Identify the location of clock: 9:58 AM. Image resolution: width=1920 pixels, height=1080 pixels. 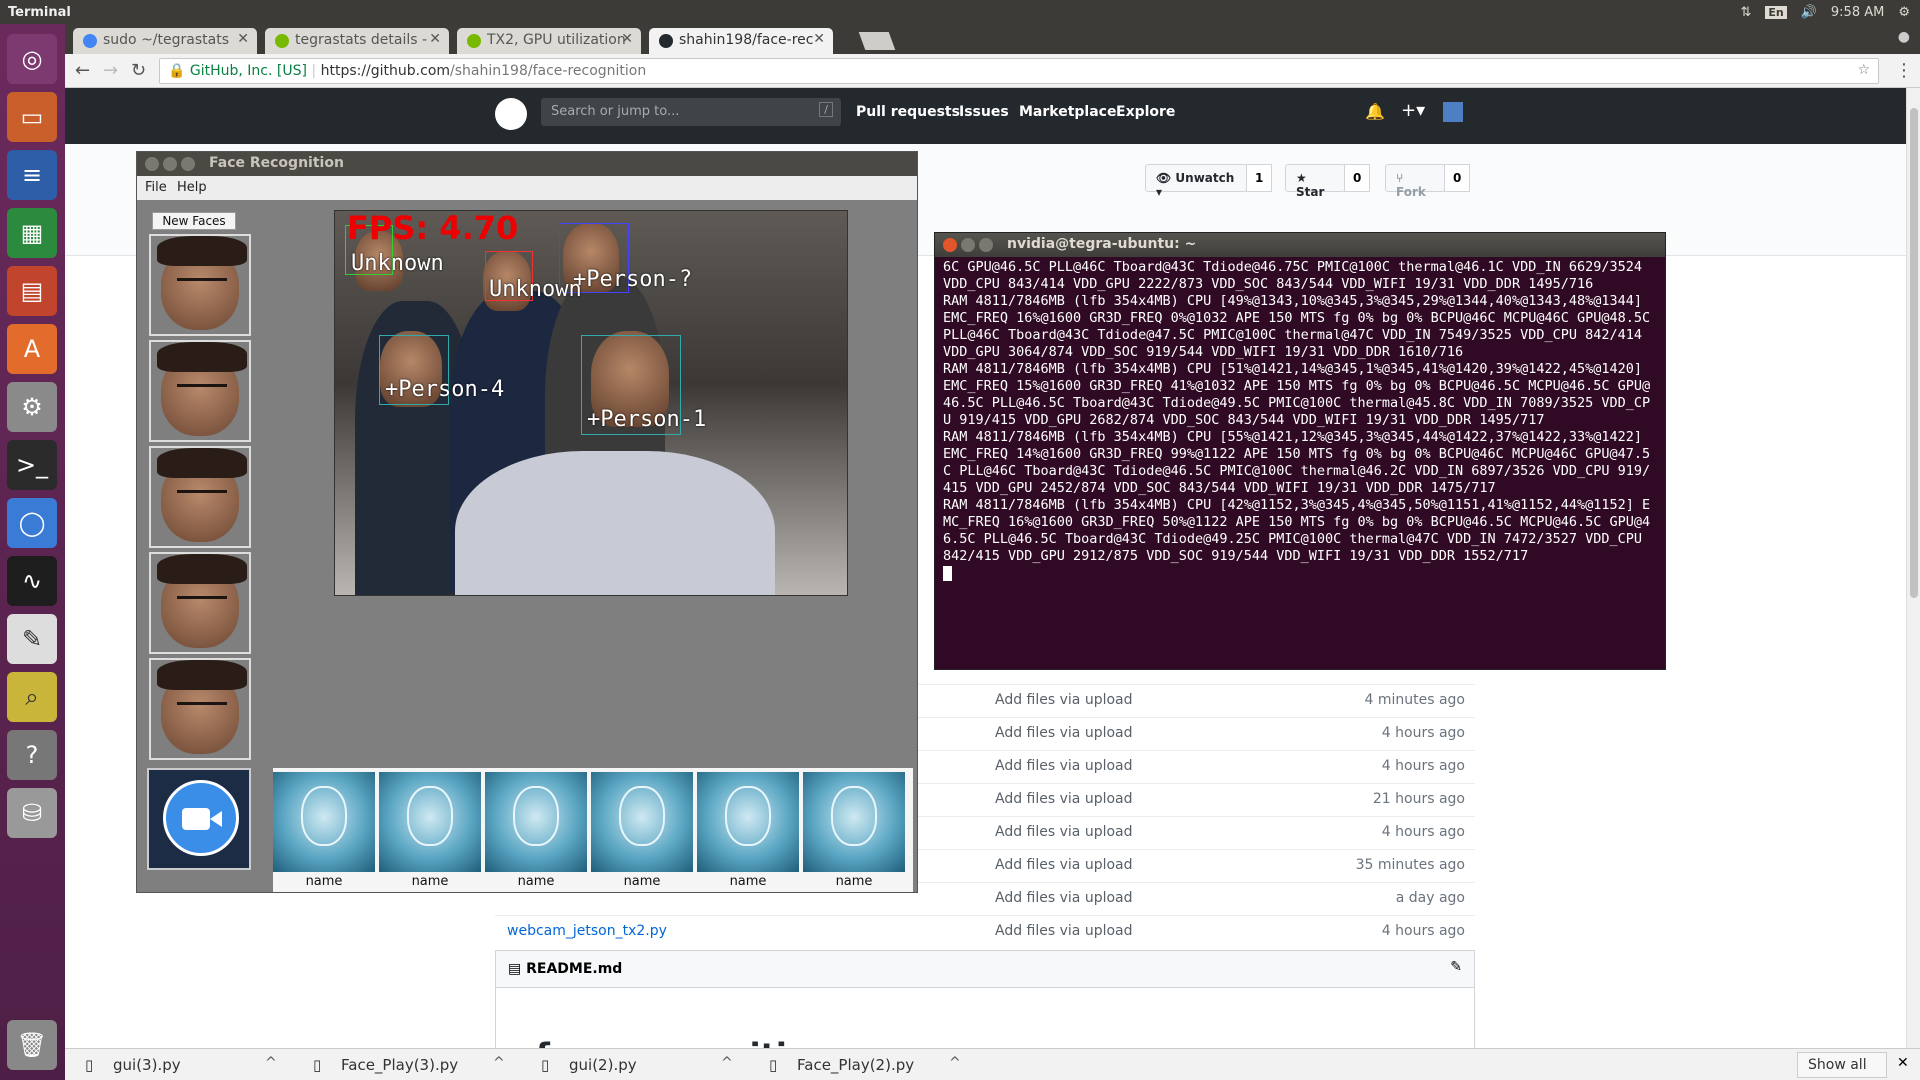
(1857, 12).